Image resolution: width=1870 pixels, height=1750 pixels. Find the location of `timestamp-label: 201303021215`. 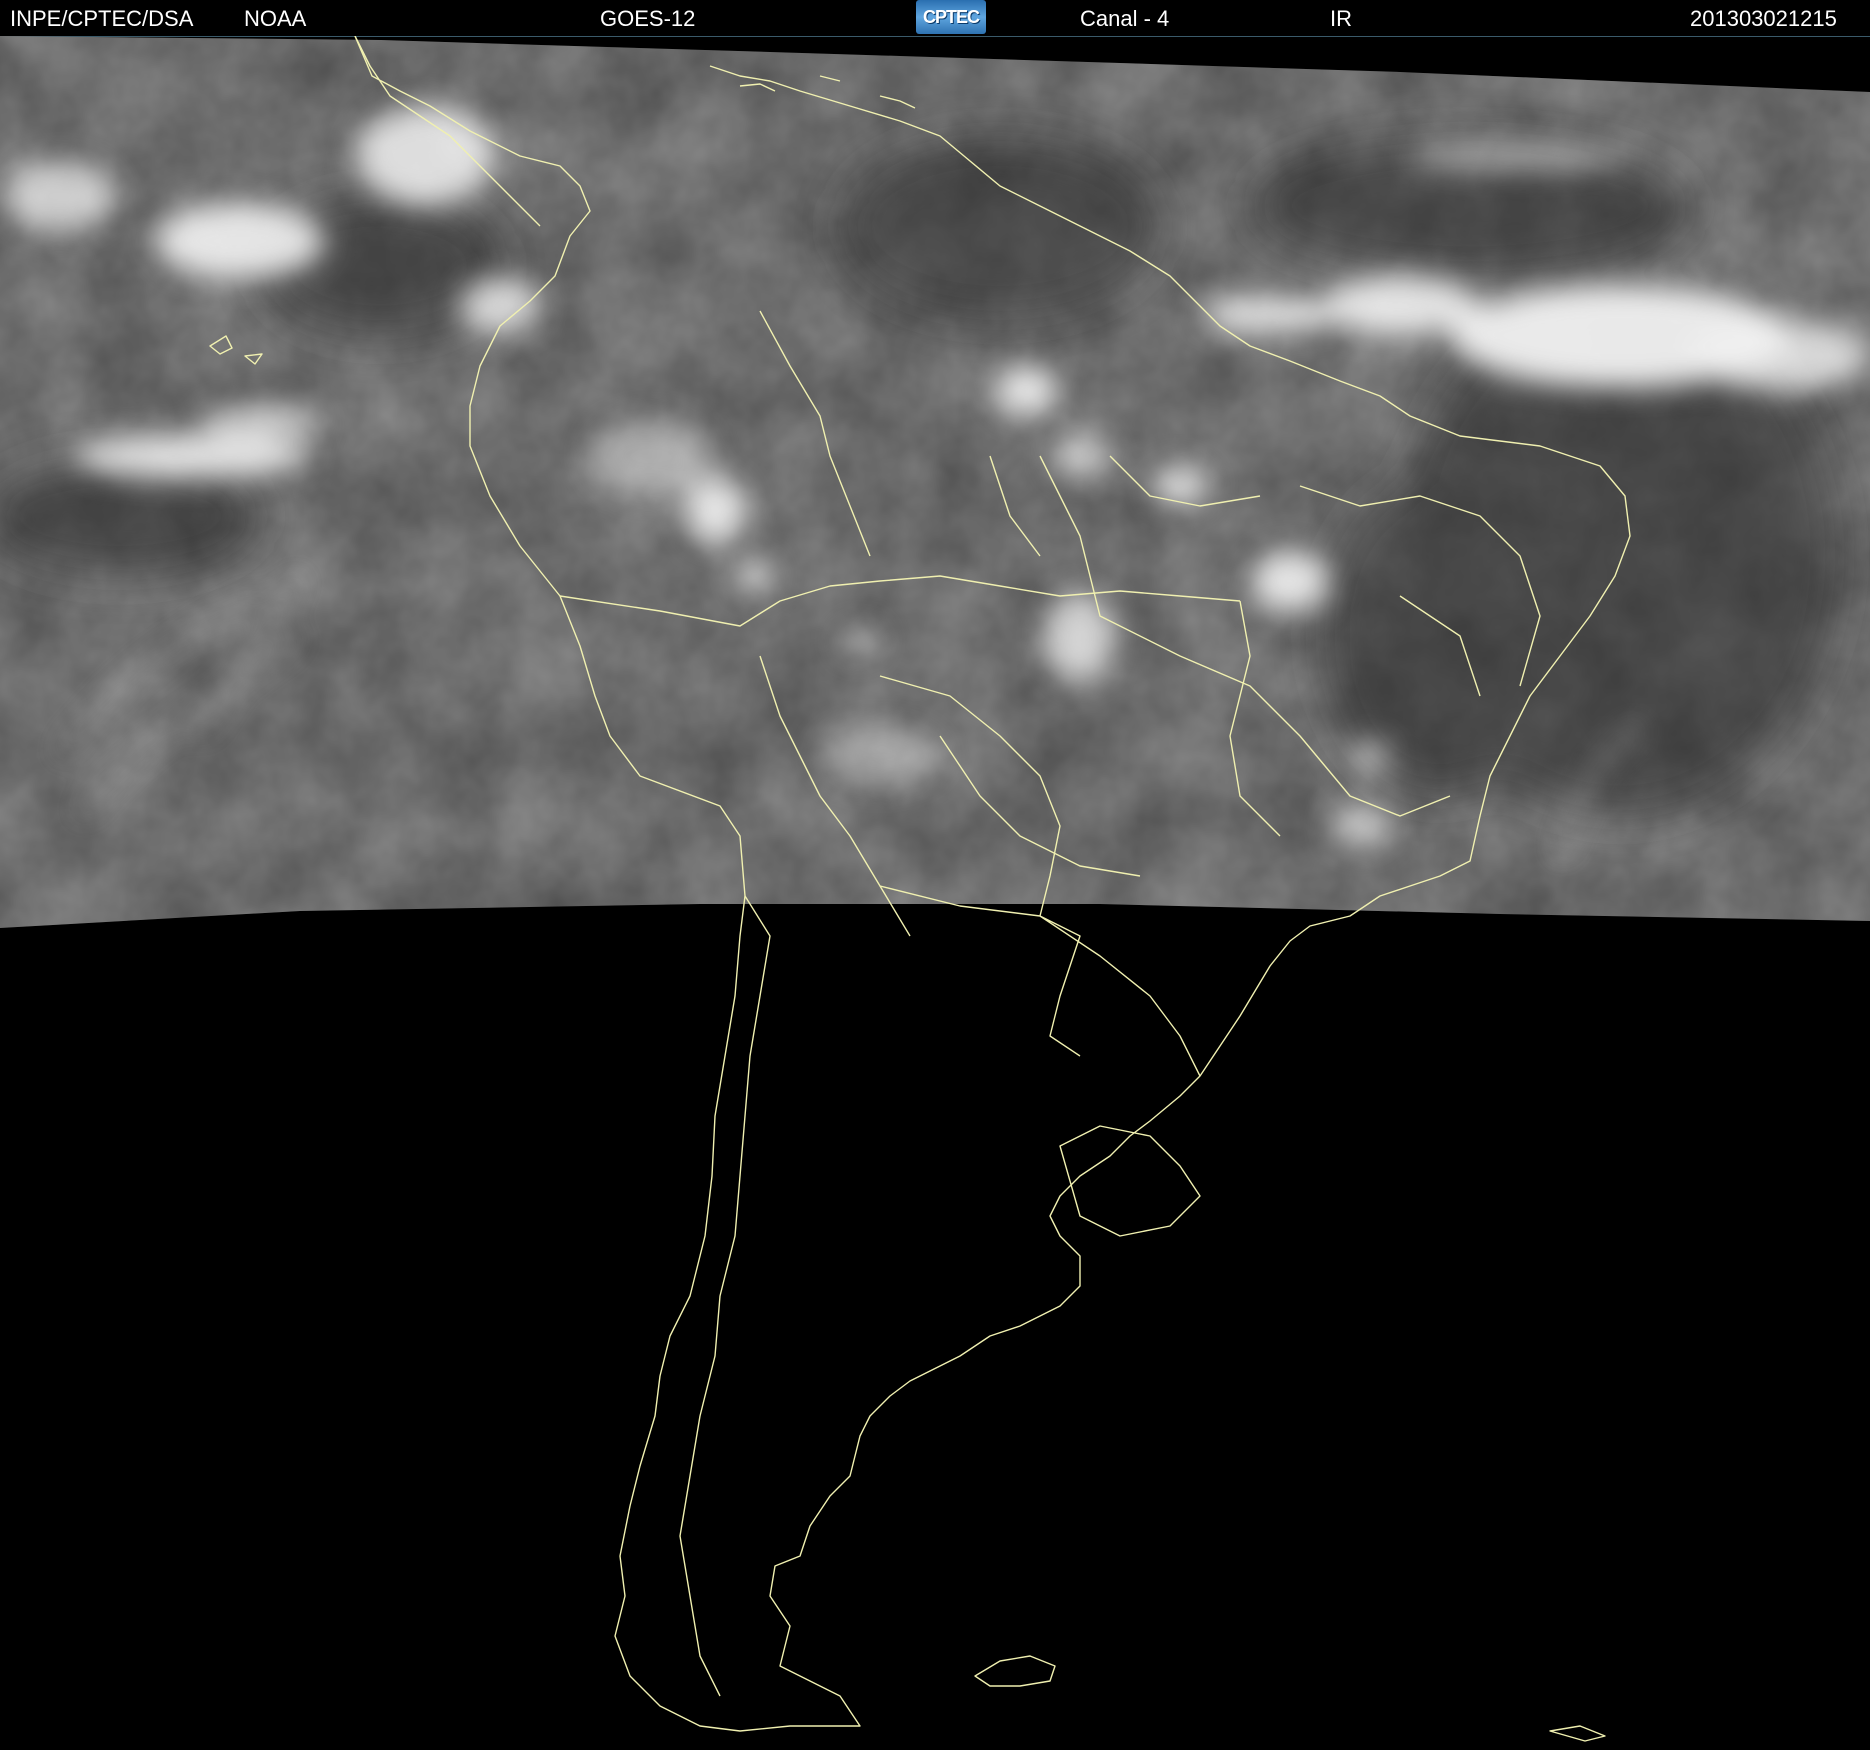

timestamp-label: 201303021215 is located at coordinates (1763, 18).